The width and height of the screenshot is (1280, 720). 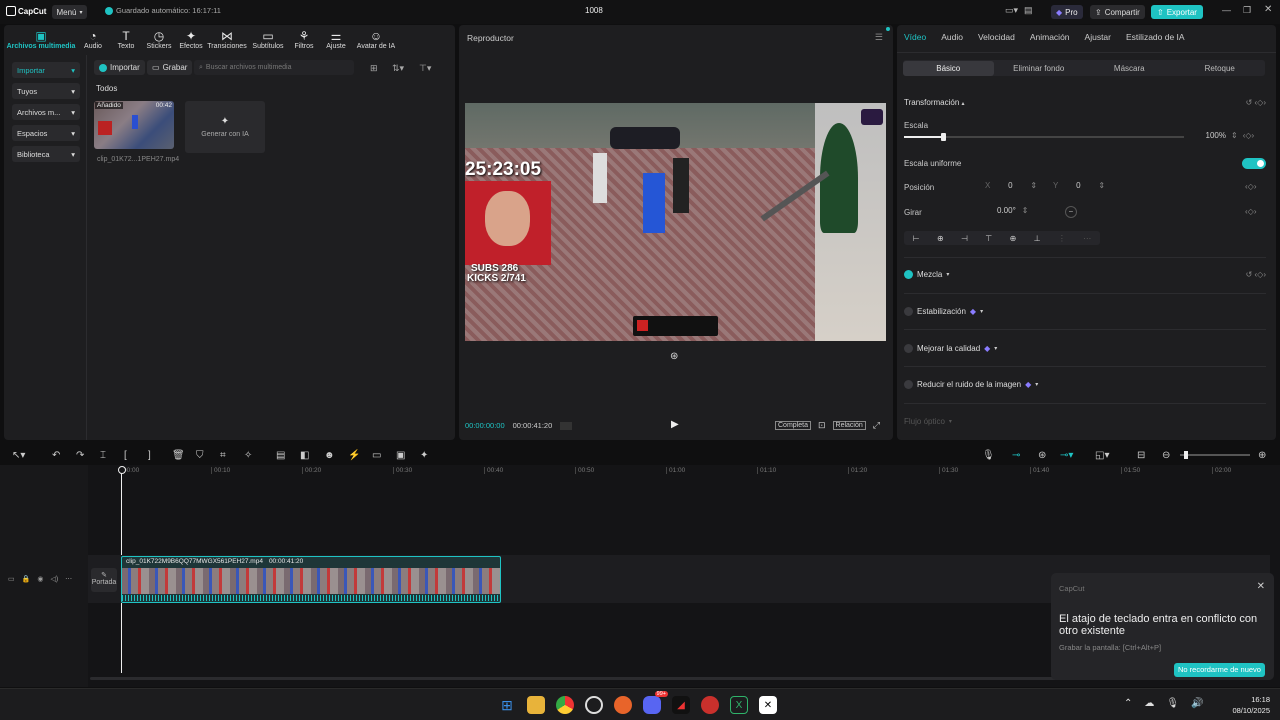 I want to click on tab-audio: ◔ Audio, so click(x=93, y=39).